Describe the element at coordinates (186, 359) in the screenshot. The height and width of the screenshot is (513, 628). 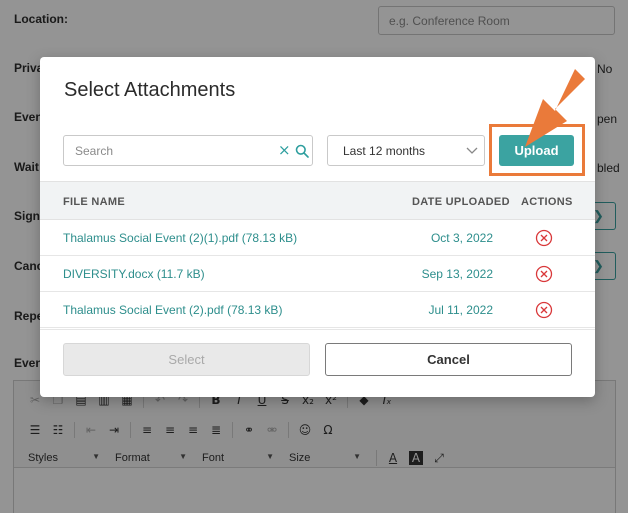
I see `select-button: Select` at that location.